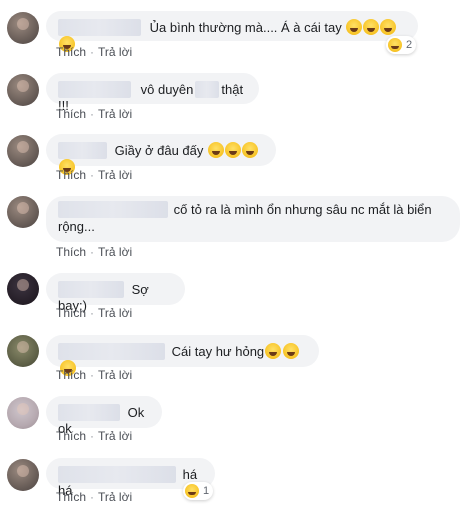  Describe the element at coordinates (218, 351) in the screenshot. I see `comment-text: Cái tay hư hỏng` at that location.